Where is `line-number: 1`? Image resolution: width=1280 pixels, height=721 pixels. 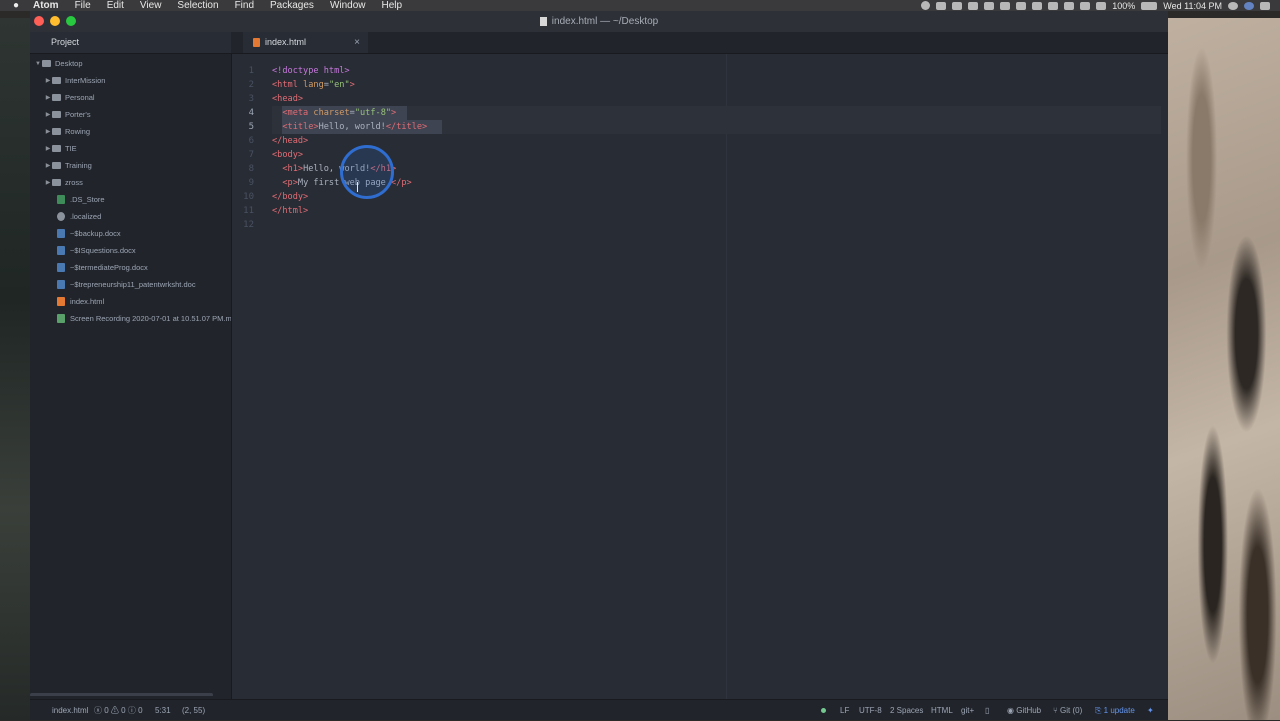 line-number: 1 is located at coordinates (251, 71).